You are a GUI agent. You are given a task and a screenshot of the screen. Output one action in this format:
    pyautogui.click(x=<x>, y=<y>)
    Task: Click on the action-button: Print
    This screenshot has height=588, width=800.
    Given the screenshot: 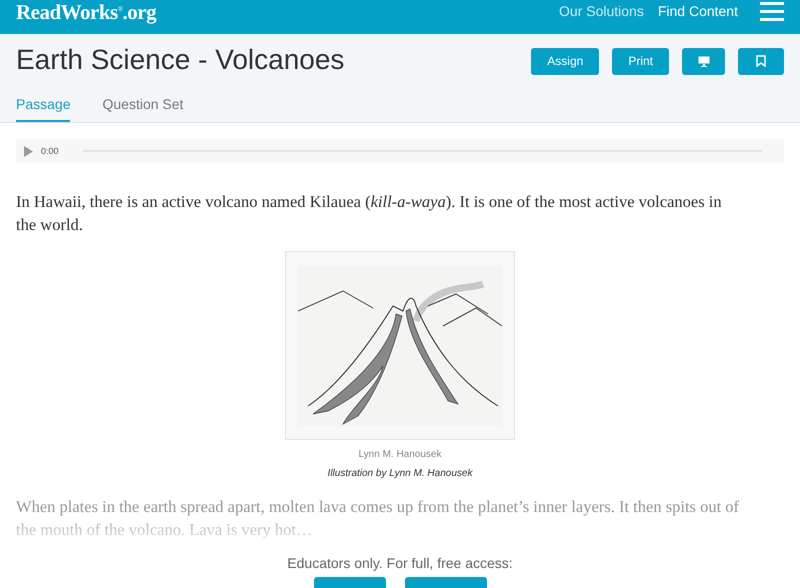 What is the action you would take?
    pyautogui.click(x=640, y=61)
    